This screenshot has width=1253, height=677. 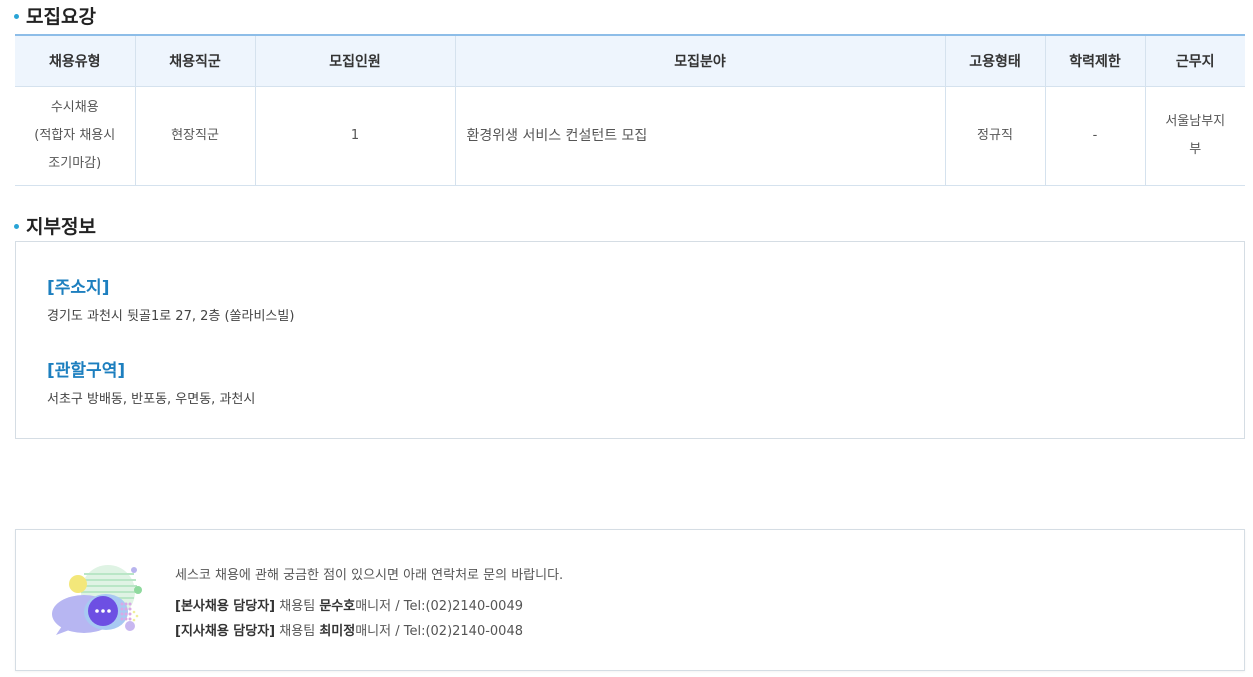 I want to click on cell-recruit-type: 수시채용 (적합자 채용시 조기마감), so click(x=75, y=136).